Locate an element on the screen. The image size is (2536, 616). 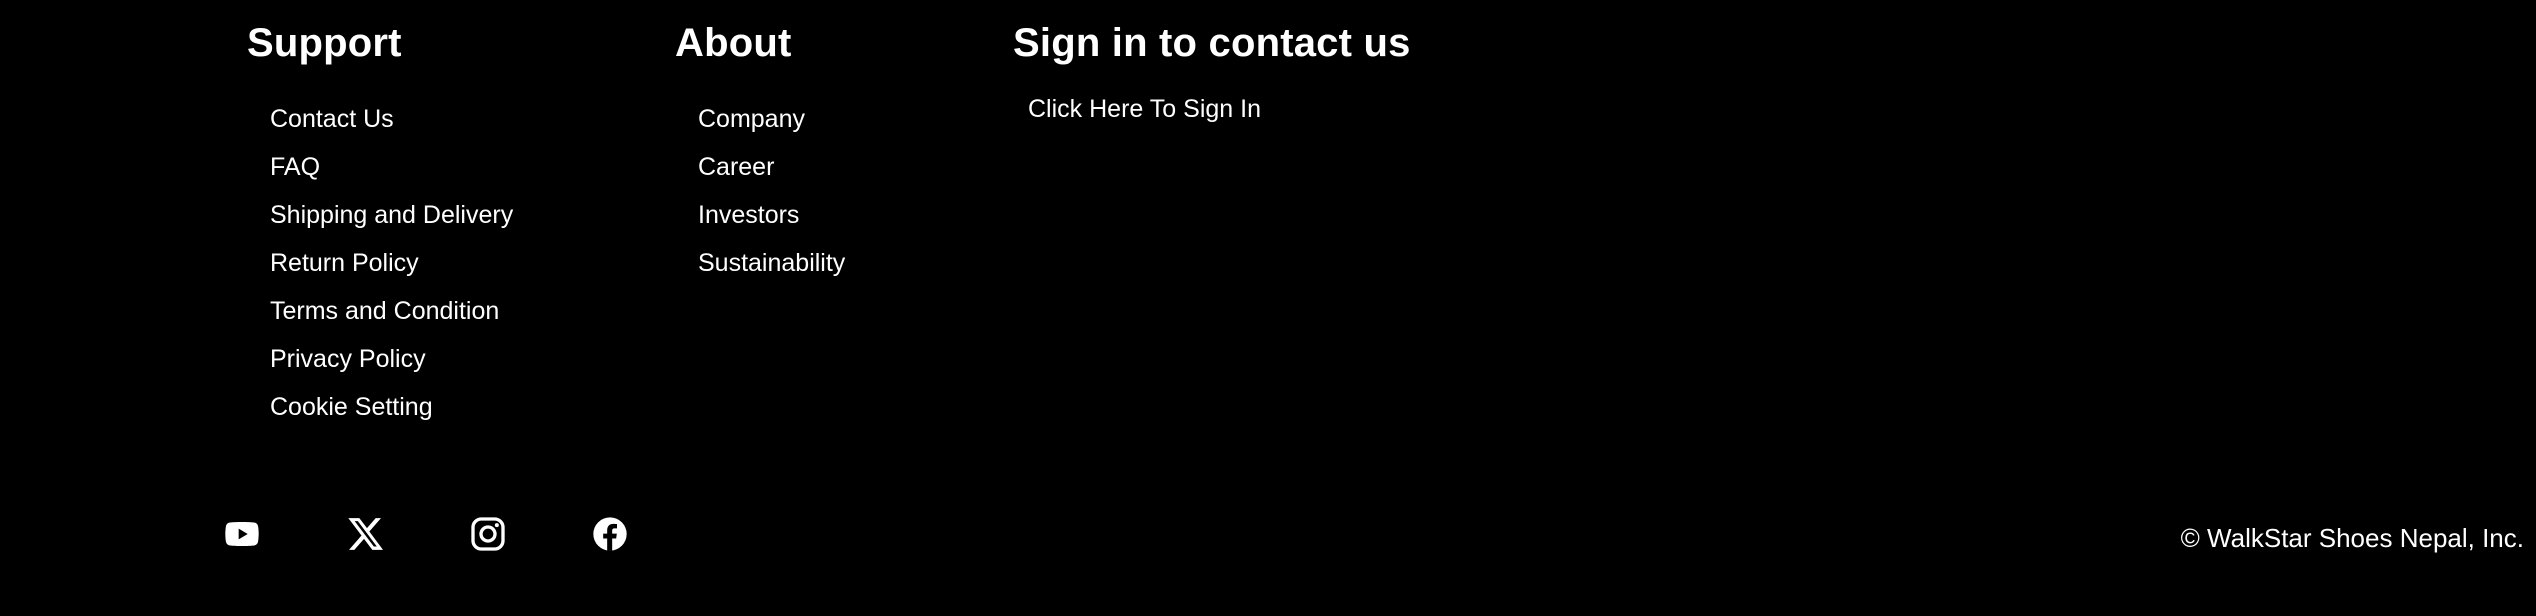
list-item: Privacy Policy is located at coordinates (391, 366).